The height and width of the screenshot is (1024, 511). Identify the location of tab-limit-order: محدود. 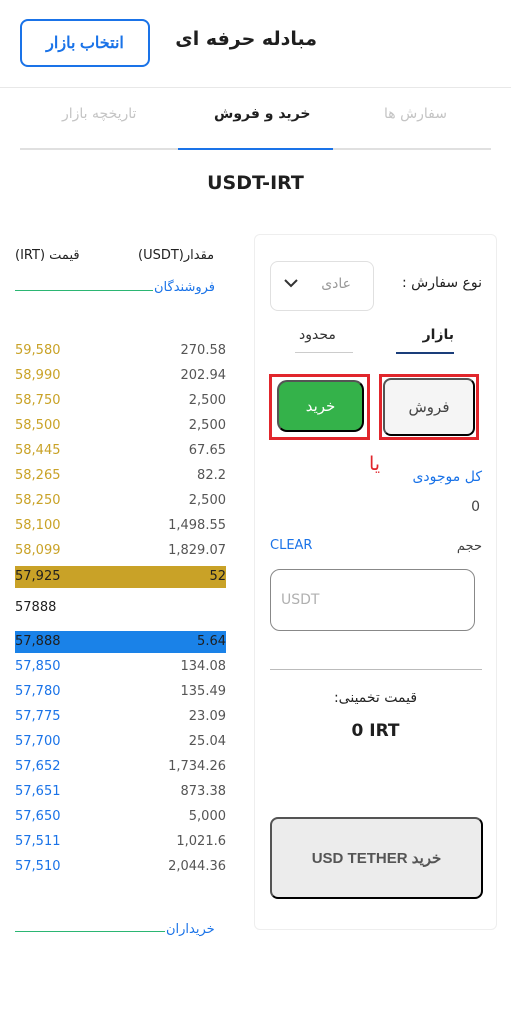
(317, 335).